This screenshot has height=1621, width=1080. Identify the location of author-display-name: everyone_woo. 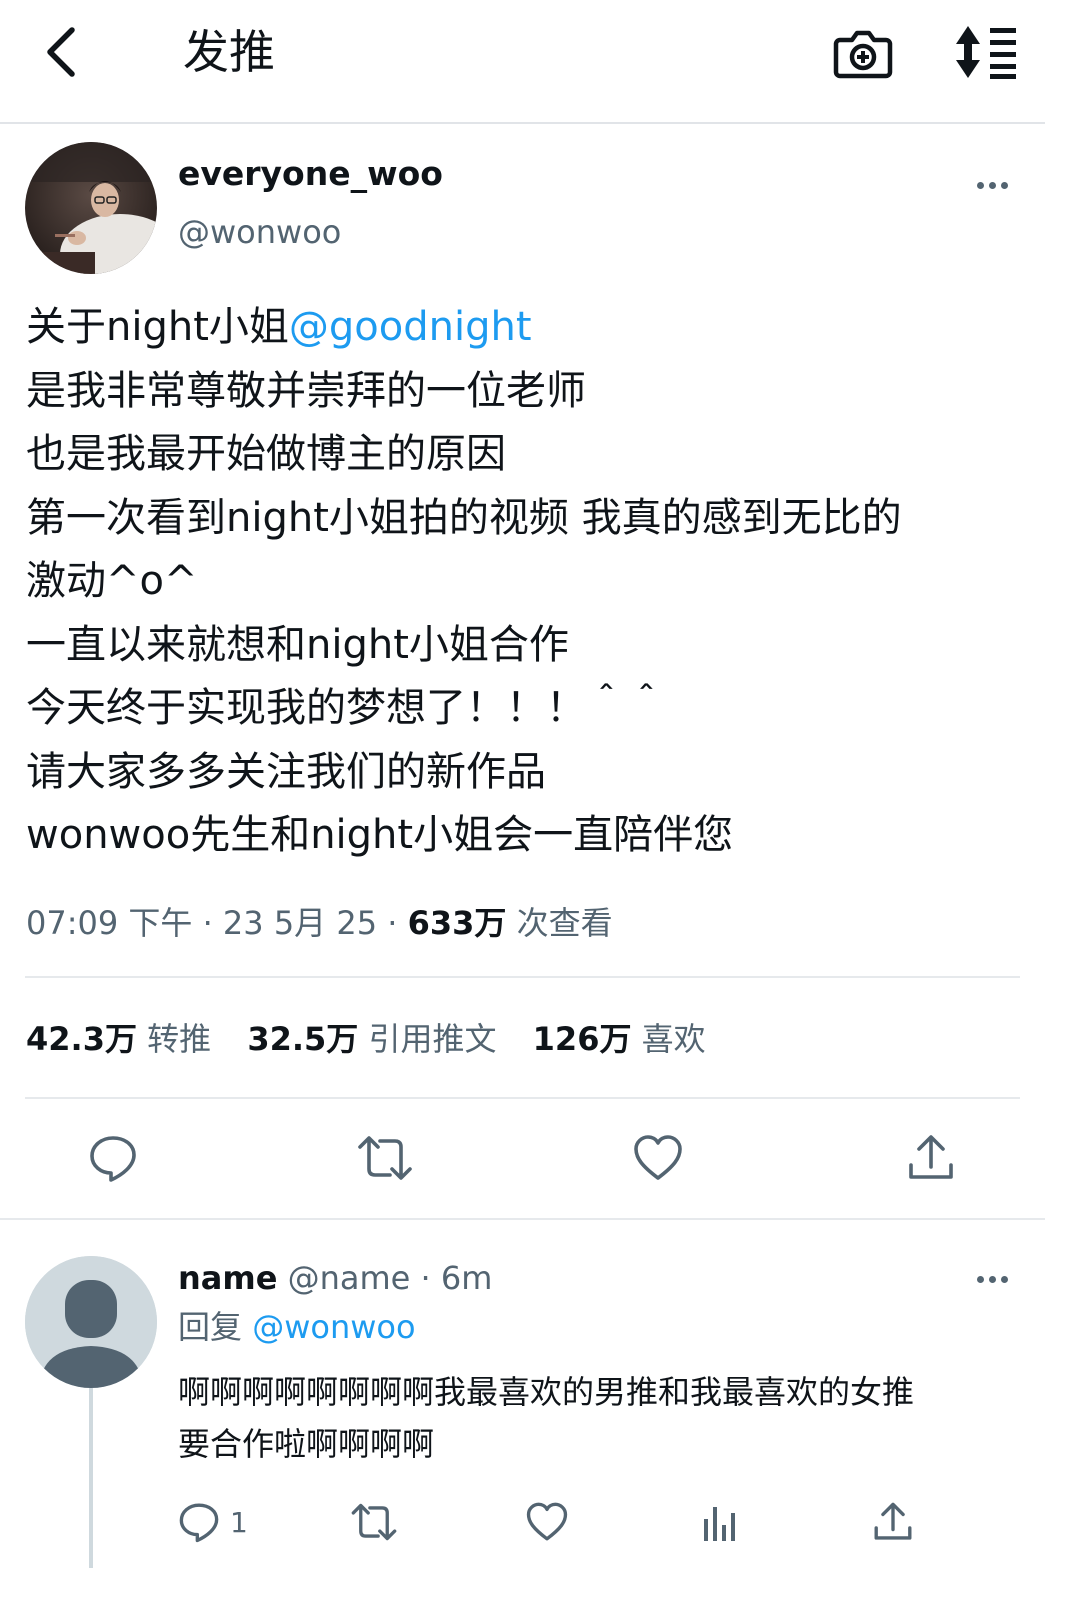
(310, 174).